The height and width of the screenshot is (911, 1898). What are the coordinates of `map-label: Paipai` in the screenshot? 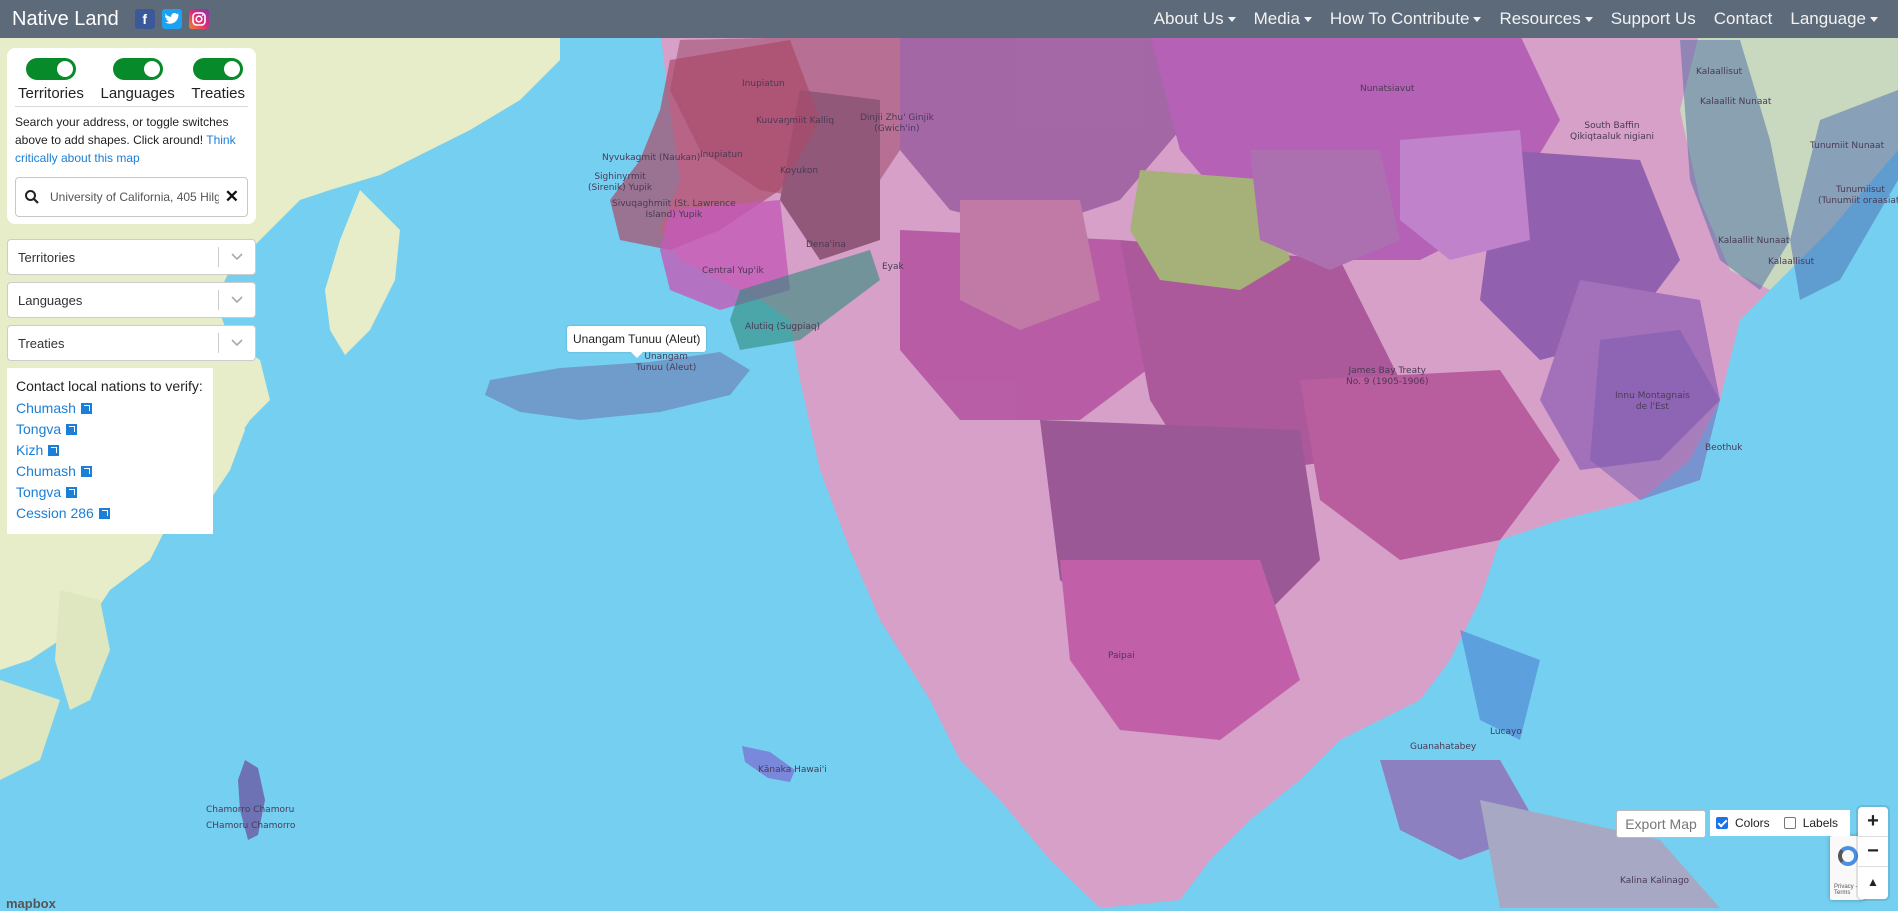 It's located at (1121, 656).